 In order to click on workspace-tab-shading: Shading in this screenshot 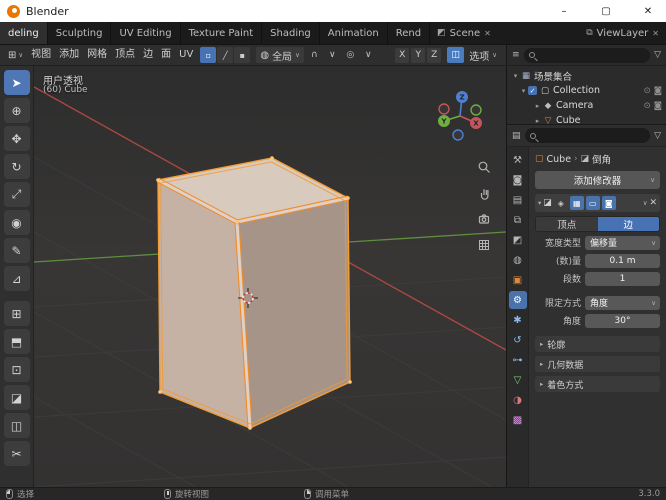, I will do `click(291, 33)`.